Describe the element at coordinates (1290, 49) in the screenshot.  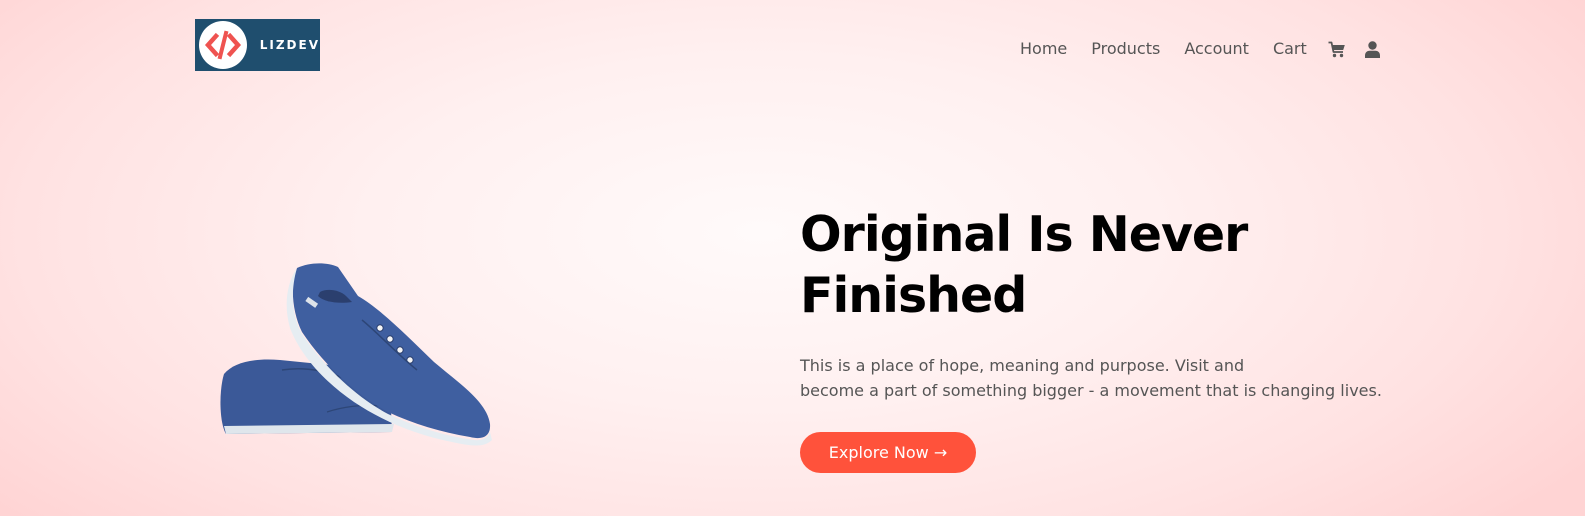
I see `nav-cart-link: Cart` at that location.